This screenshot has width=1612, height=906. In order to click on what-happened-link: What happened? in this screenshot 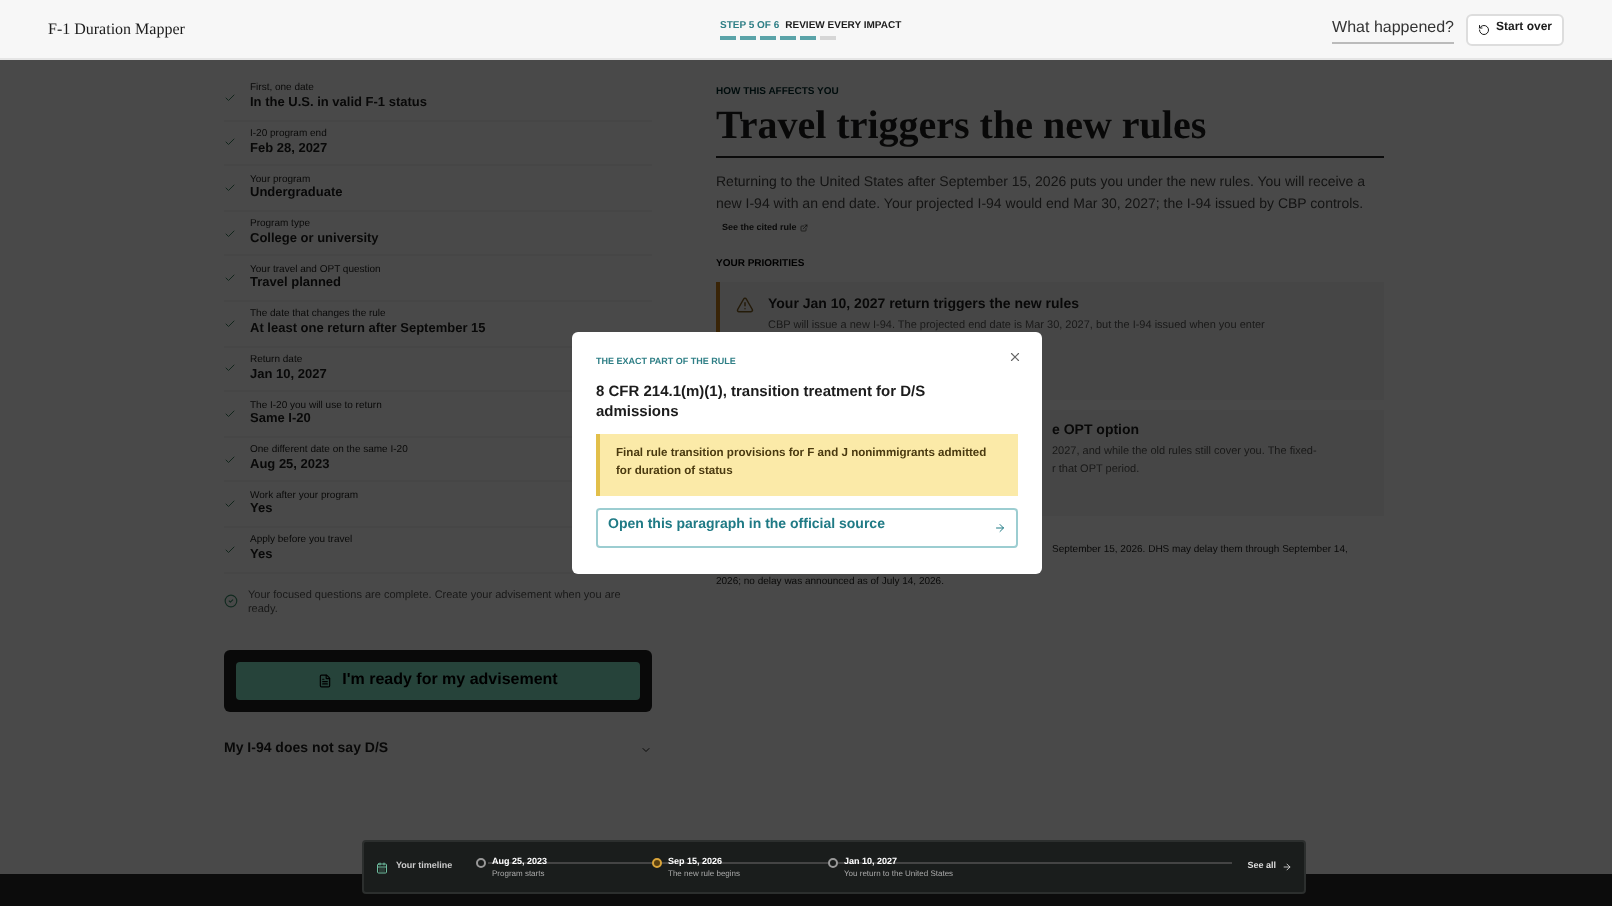, I will do `click(1393, 29)`.